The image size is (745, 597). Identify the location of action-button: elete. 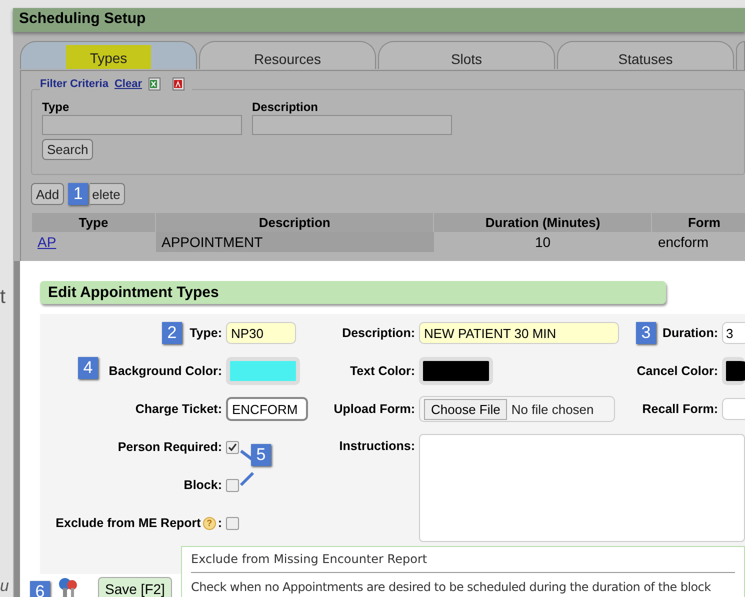
(108, 194).